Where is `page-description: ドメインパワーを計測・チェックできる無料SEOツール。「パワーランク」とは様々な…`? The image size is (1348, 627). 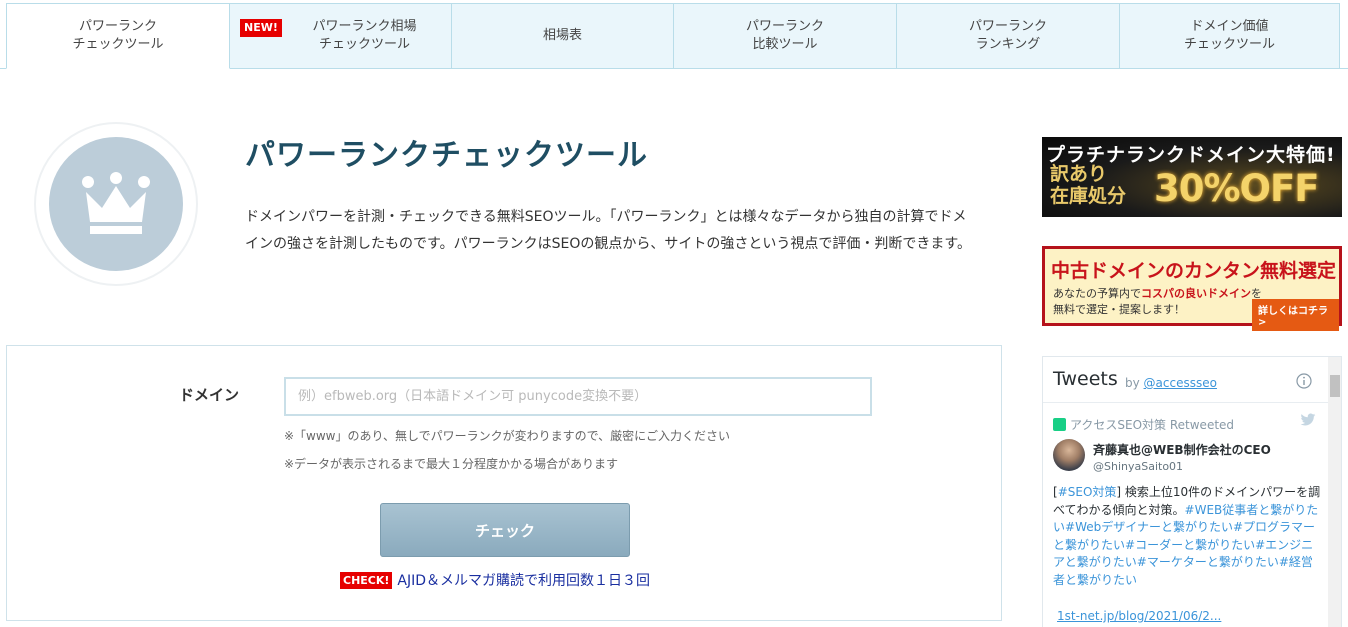
page-description: ドメインパワーを計測・チェックできる無料SEOツール。「パワーランク」とは様々な… is located at coordinates (608, 230).